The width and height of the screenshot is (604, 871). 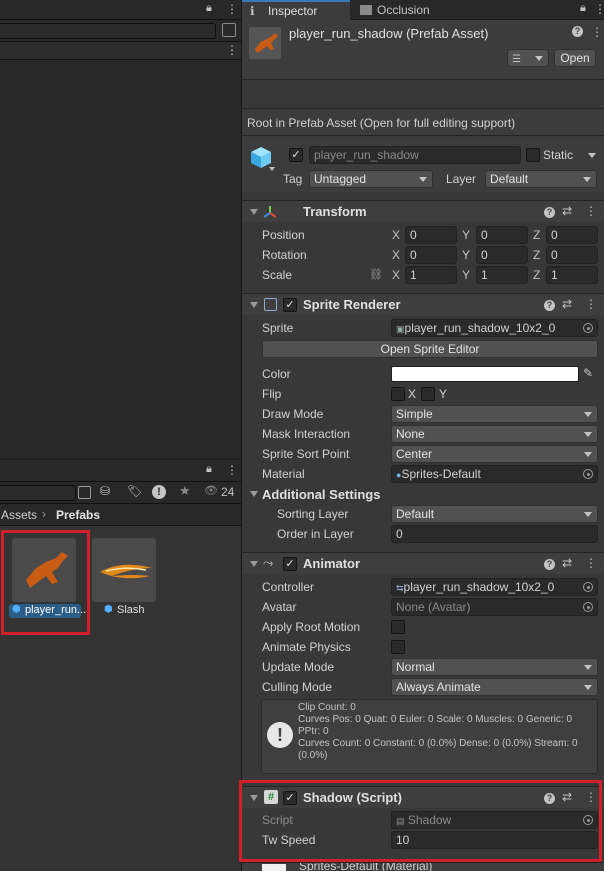 What do you see at coordinates (430, 349) in the screenshot?
I see `open-sprite-editor-button: Open Sprite Editor` at bounding box center [430, 349].